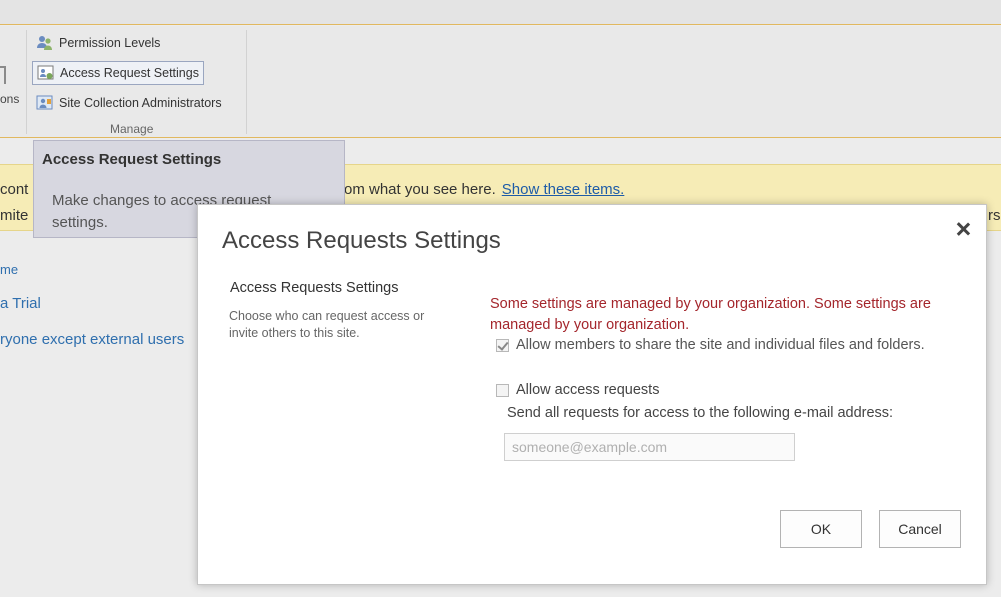 Image resolution: width=1001 pixels, height=597 pixels. What do you see at coordinates (920, 529) in the screenshot?
I see `cancel-button: Cancel` at bounding box center [920, 529].